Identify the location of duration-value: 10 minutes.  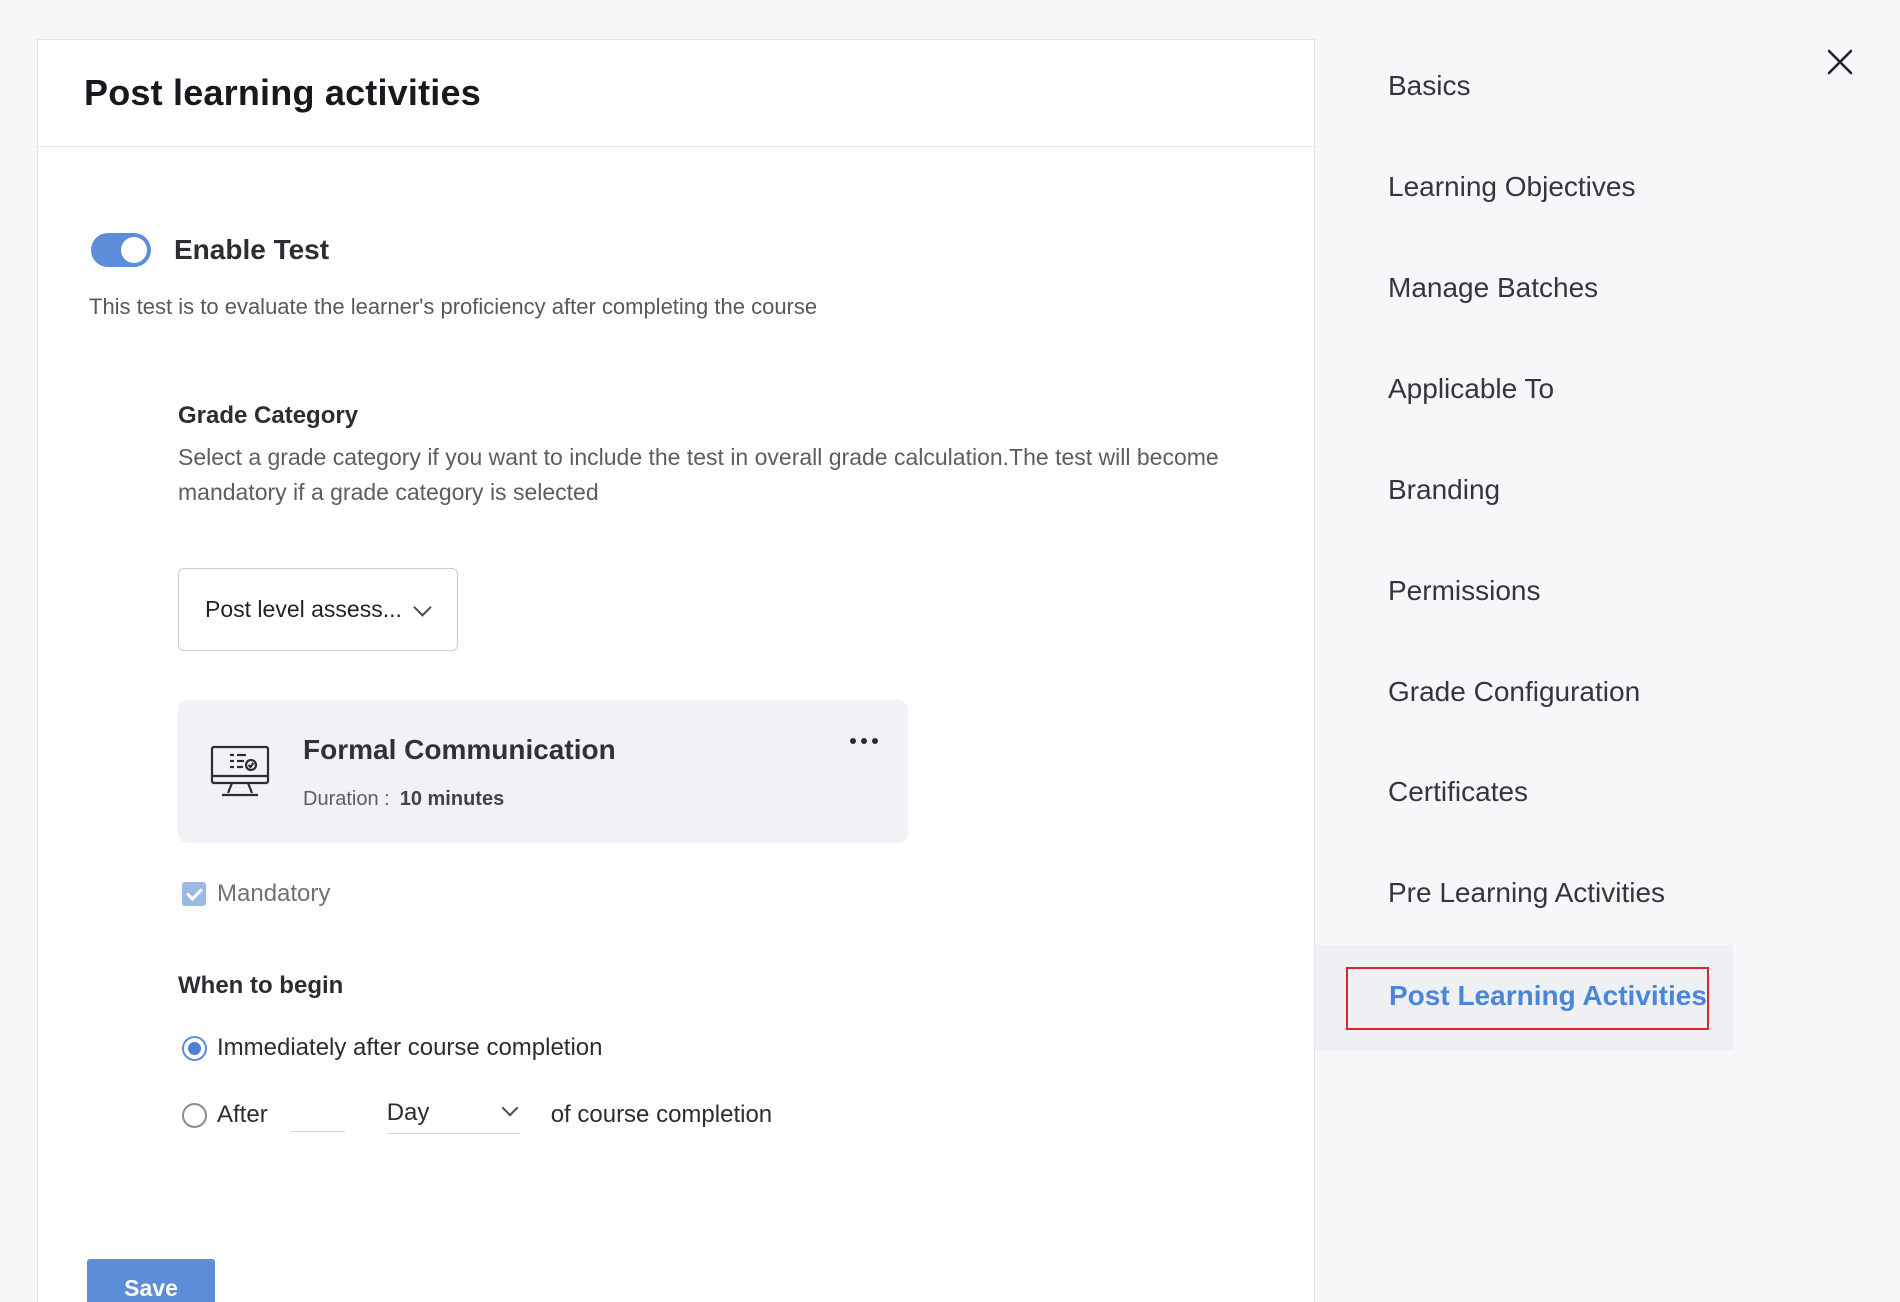
(452, 799).